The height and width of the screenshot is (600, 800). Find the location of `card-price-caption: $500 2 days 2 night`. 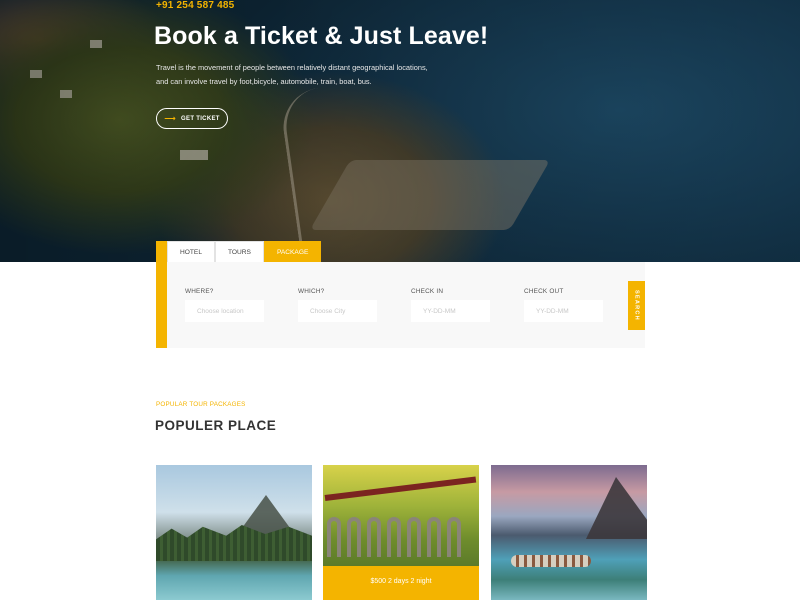

card-price-caption: $500 2 days 2 night is located at coordinates (401, 581).